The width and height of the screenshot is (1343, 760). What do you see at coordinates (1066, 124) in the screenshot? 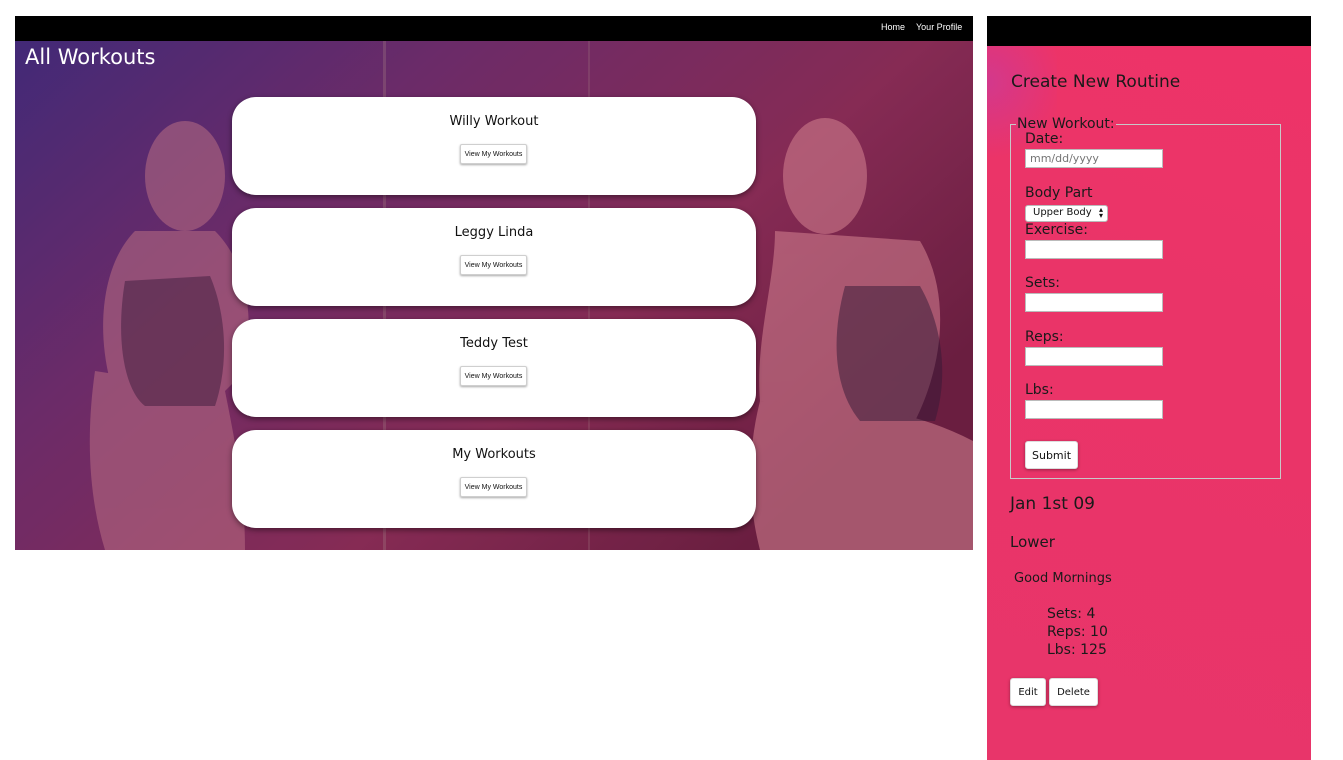
I see `new-workout-legend: New Workout:` at bounding box center [1066, 124].